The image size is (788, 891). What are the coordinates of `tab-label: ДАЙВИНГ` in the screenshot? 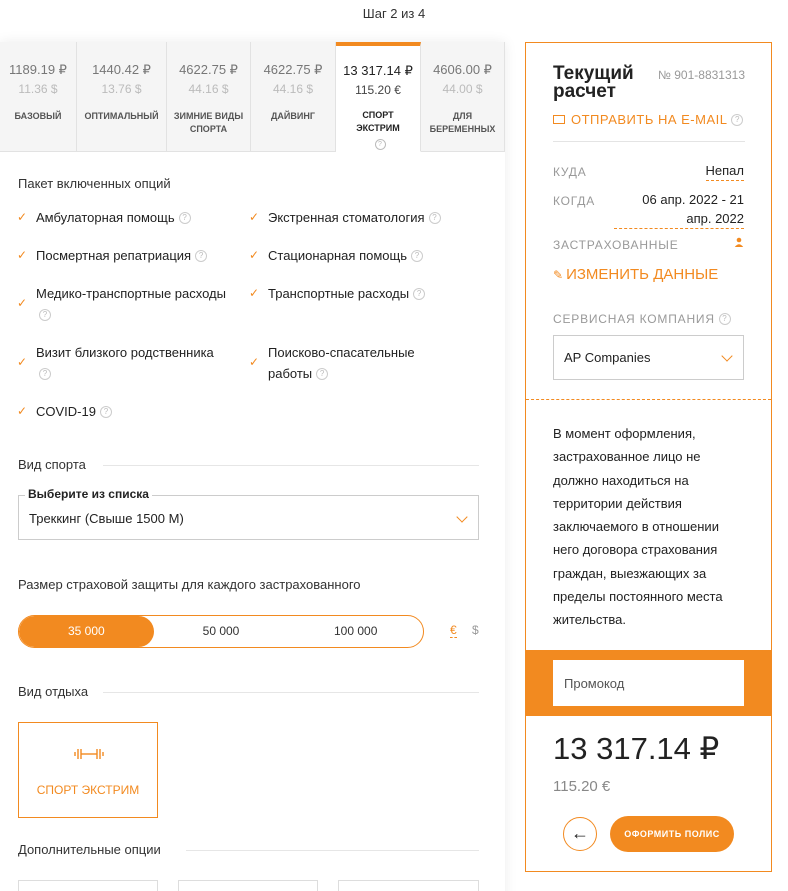 It's located at (293, 116).